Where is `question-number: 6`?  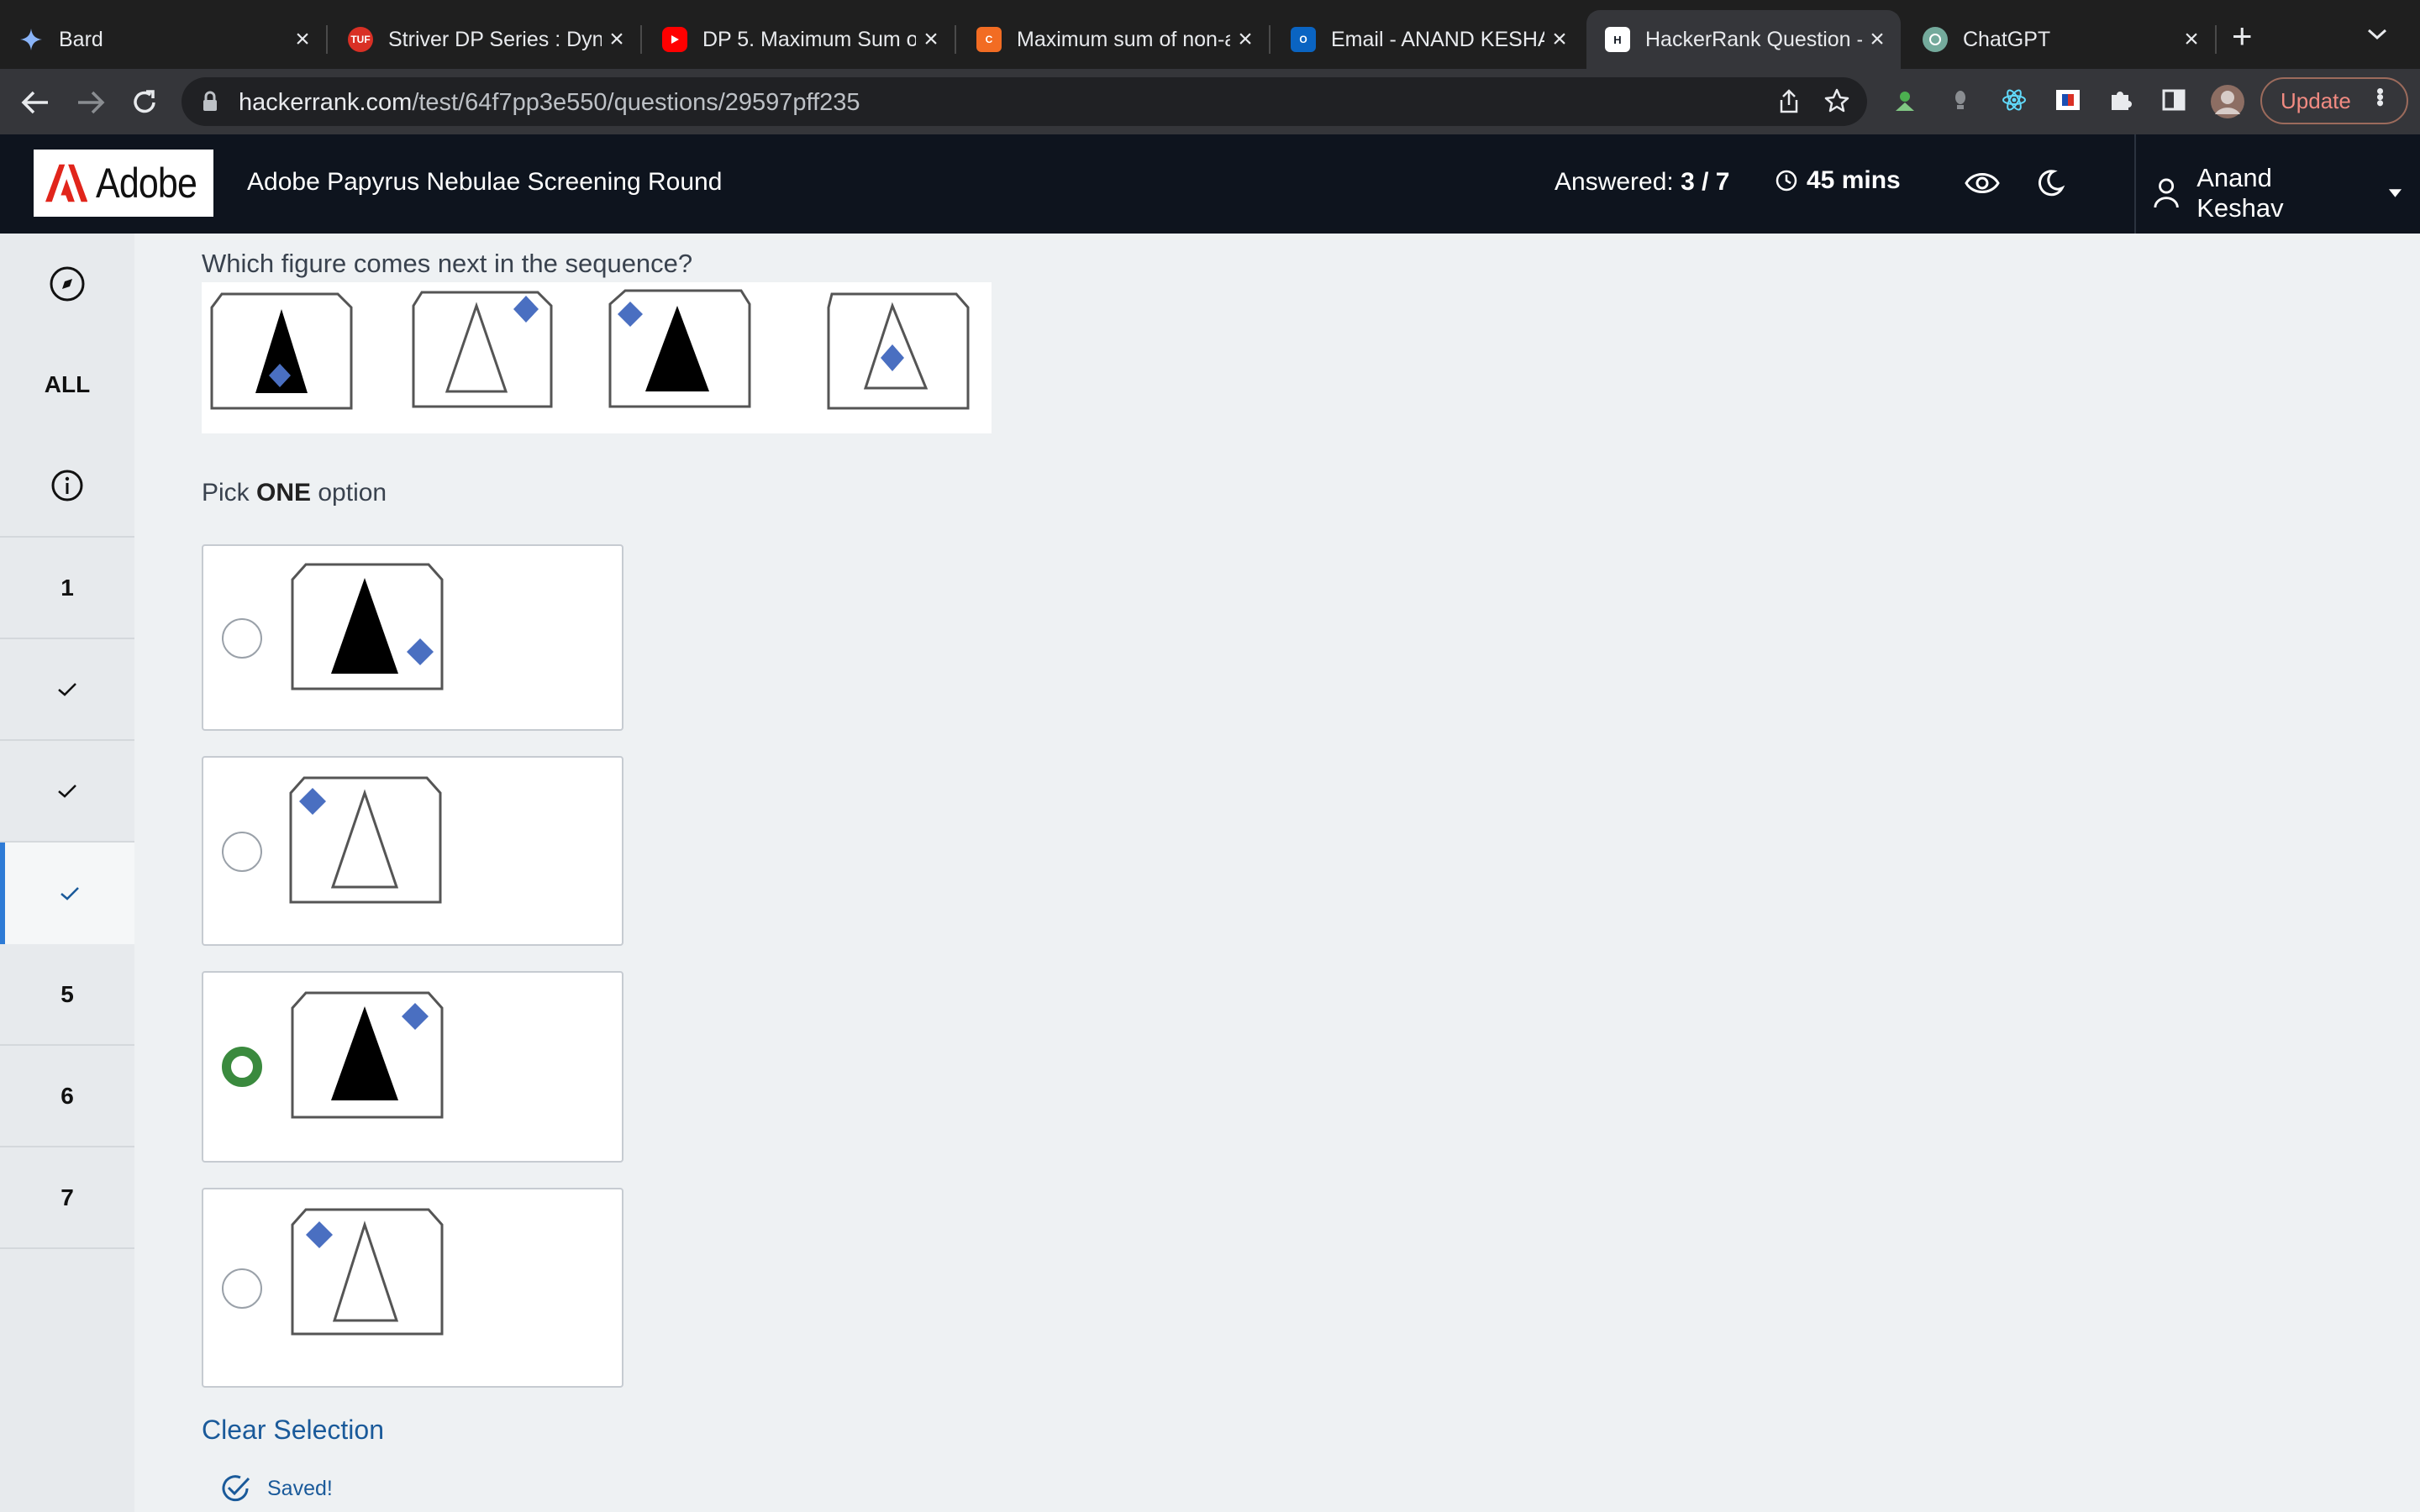 question-number: 6 is located at coordinates (67, 1095).